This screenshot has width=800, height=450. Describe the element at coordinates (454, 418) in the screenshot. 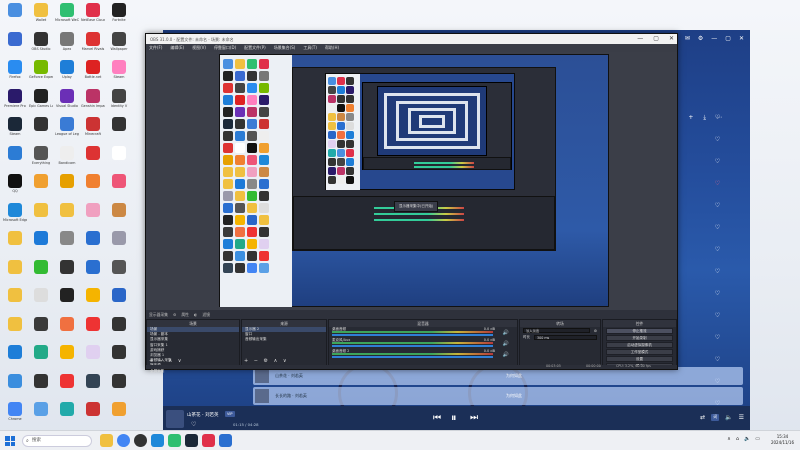

I see `pause-icon: ⏸` at that location.